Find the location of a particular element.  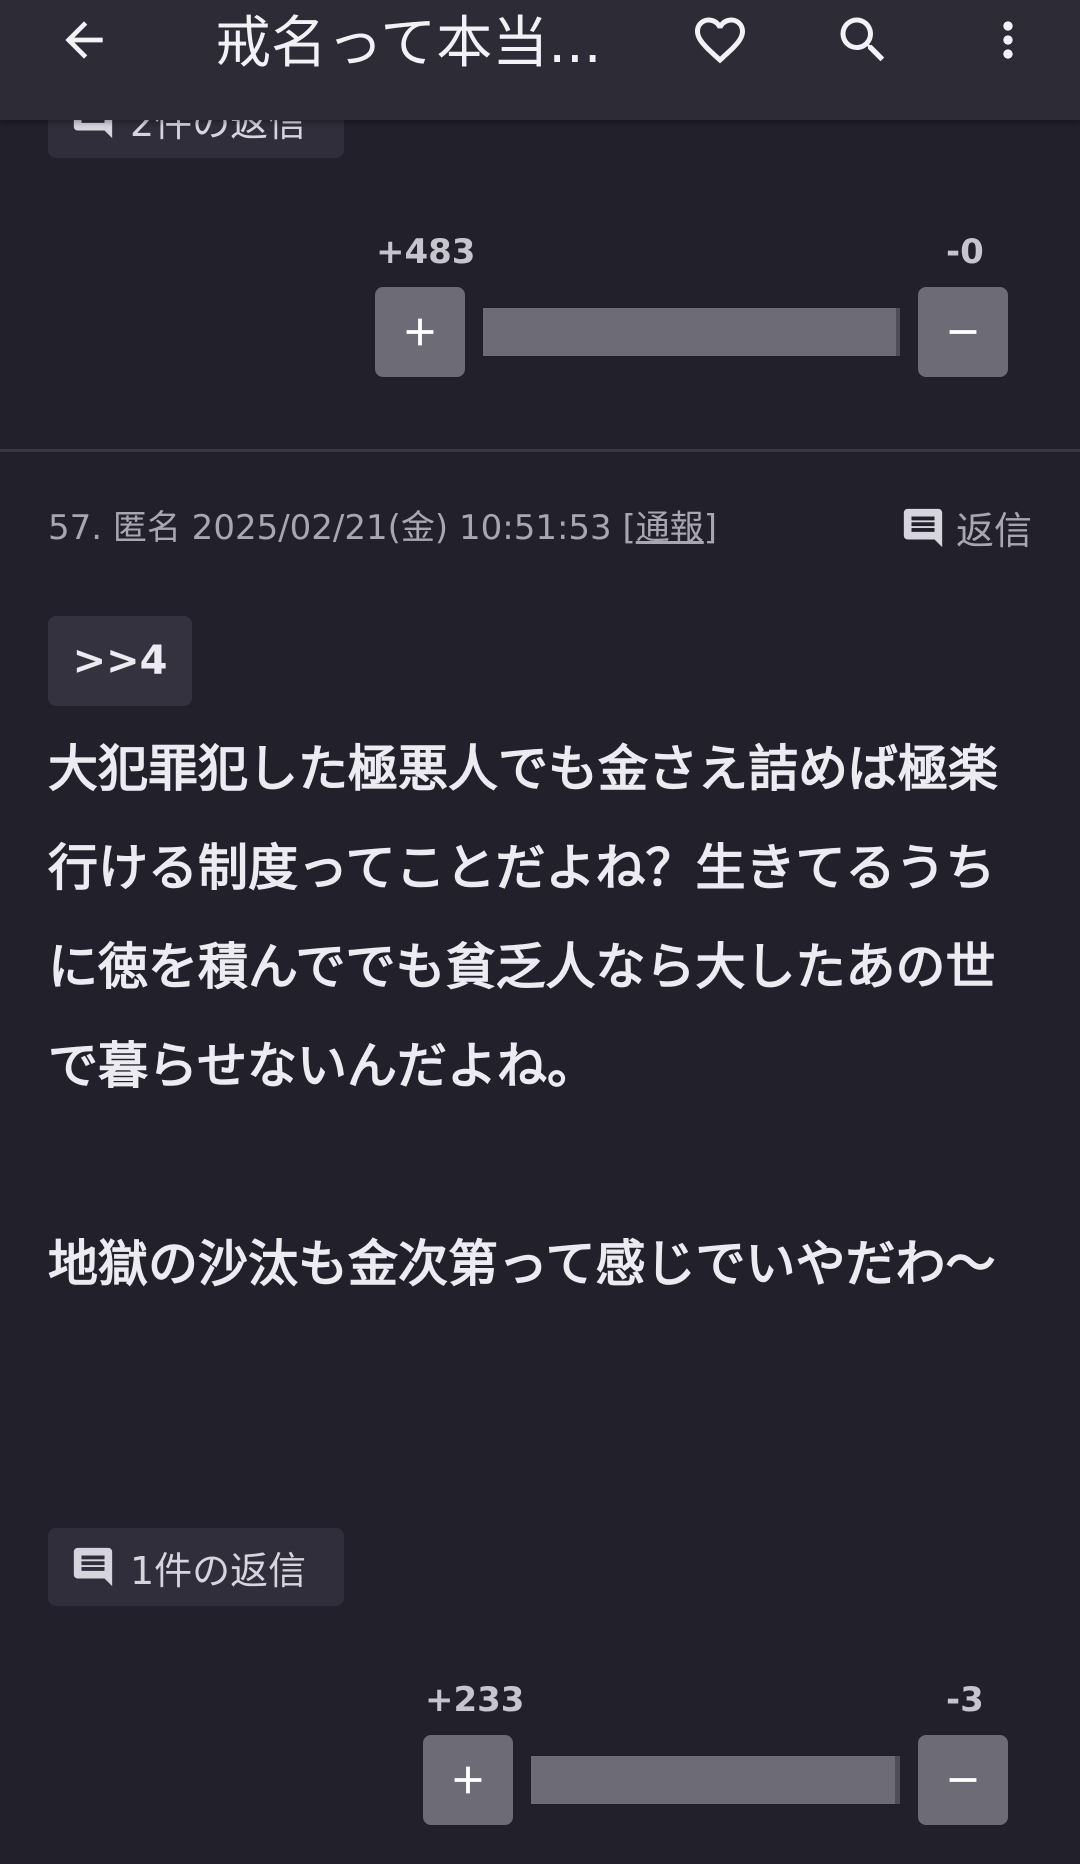

anchor-link: >>4 is located at coordinates (120, 661).